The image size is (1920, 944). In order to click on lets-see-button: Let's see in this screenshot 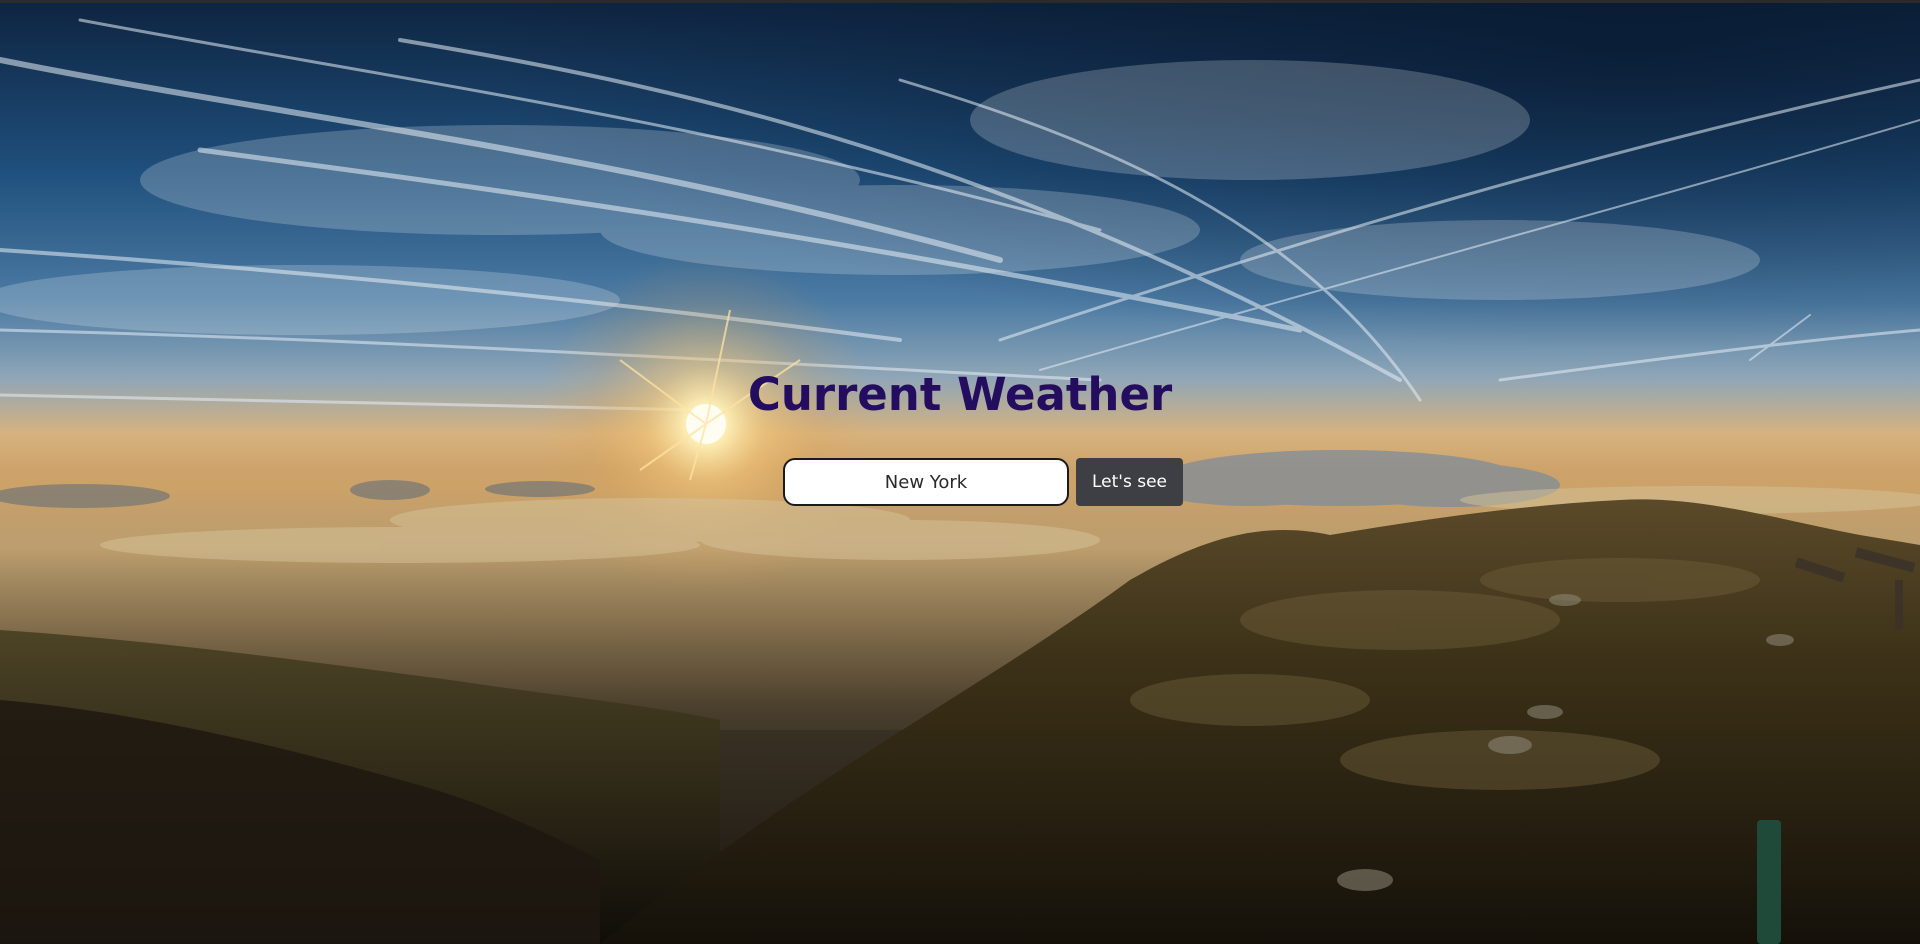, I will do `click(1129, 482)`.